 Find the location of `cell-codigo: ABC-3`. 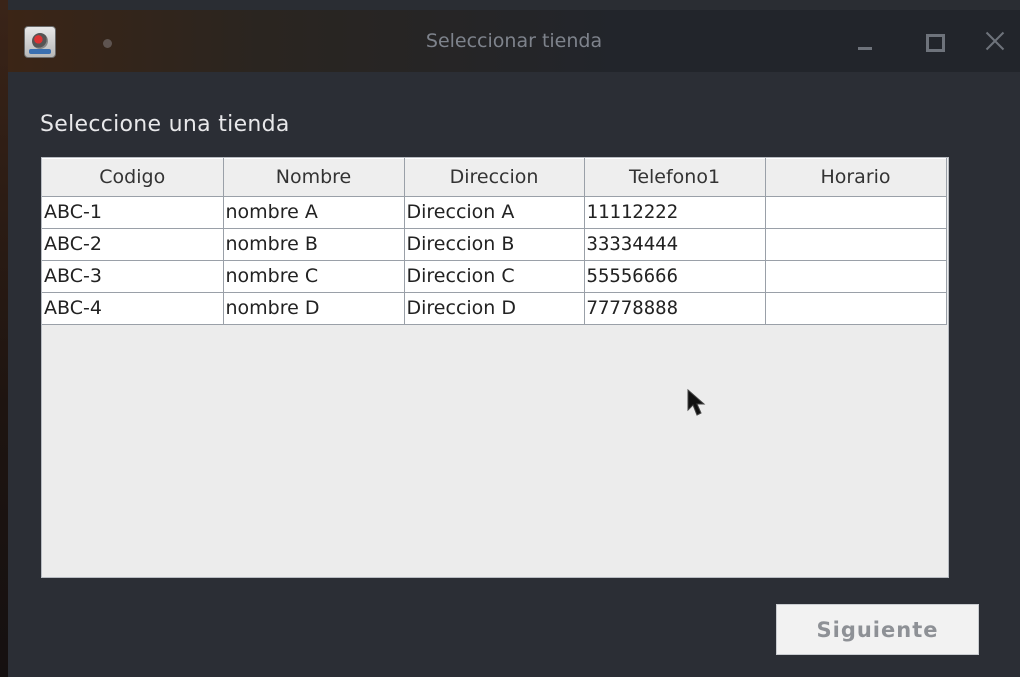

cell-codigo: ABC-3 is located at coordinates (133, 276).